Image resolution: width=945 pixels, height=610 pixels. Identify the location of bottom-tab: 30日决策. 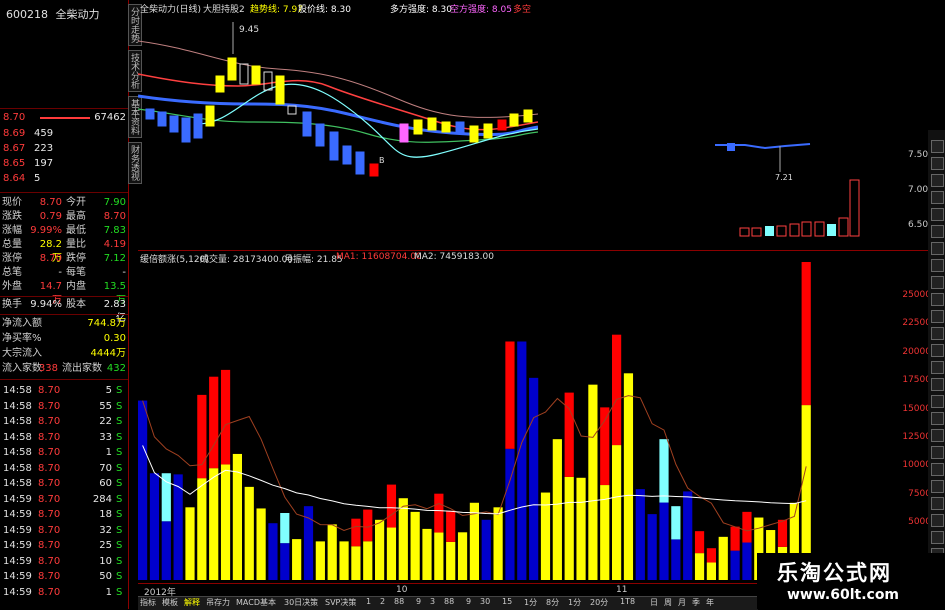
(301, 602).